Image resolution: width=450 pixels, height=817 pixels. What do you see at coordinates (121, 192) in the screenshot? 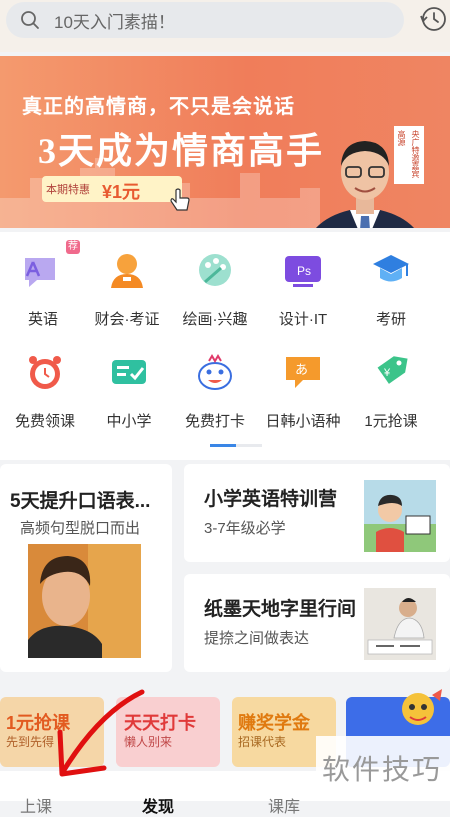
I see `price-pill-price: ¥1元` at bounding box center [121, 192].